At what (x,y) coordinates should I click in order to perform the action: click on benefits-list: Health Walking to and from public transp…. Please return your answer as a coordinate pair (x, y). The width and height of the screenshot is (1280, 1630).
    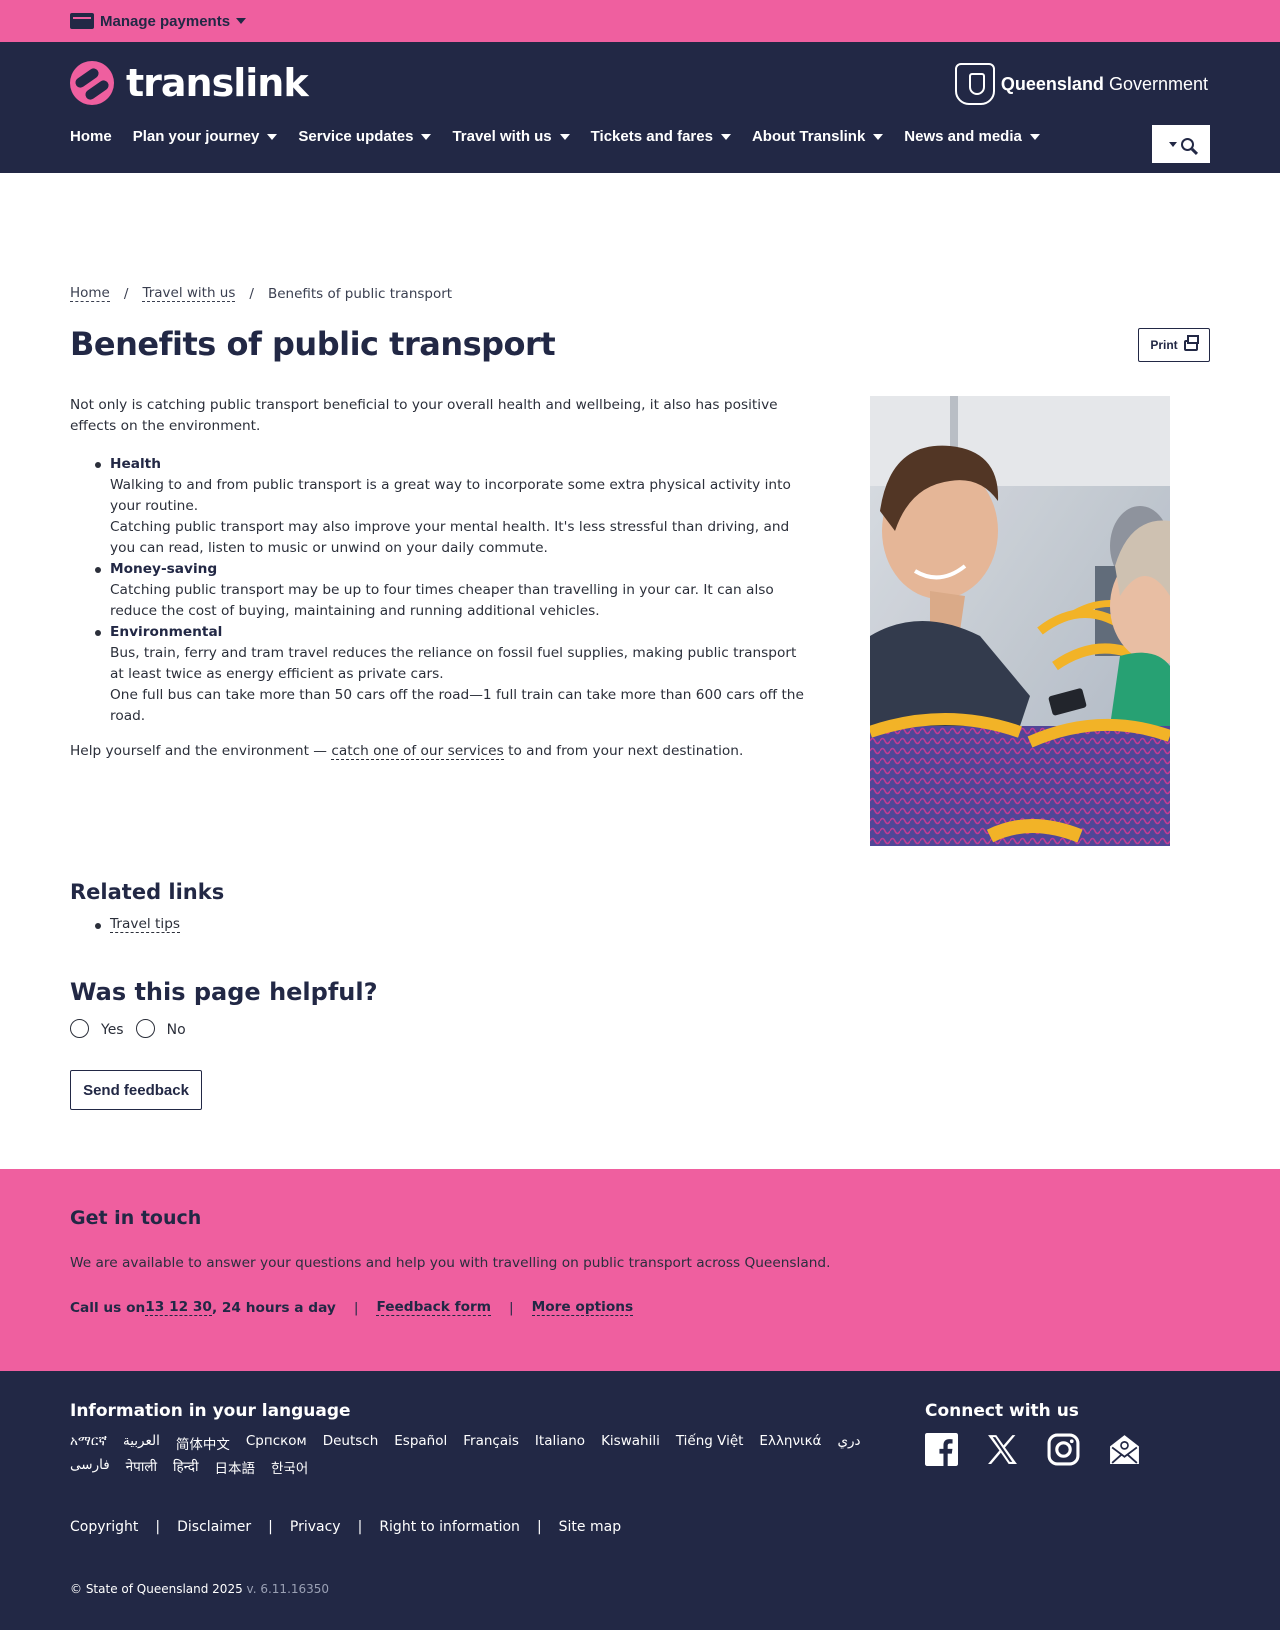
    Looking at the image, I should click on (452, 590).